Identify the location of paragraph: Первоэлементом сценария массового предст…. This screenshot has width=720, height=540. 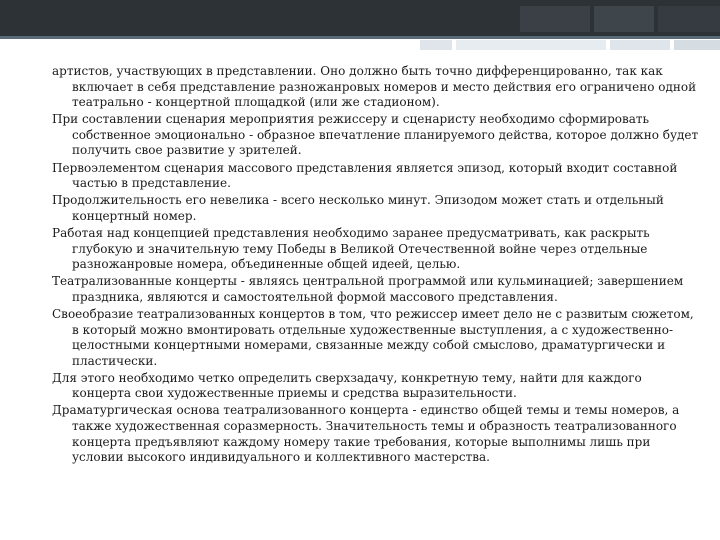
(365, 175).